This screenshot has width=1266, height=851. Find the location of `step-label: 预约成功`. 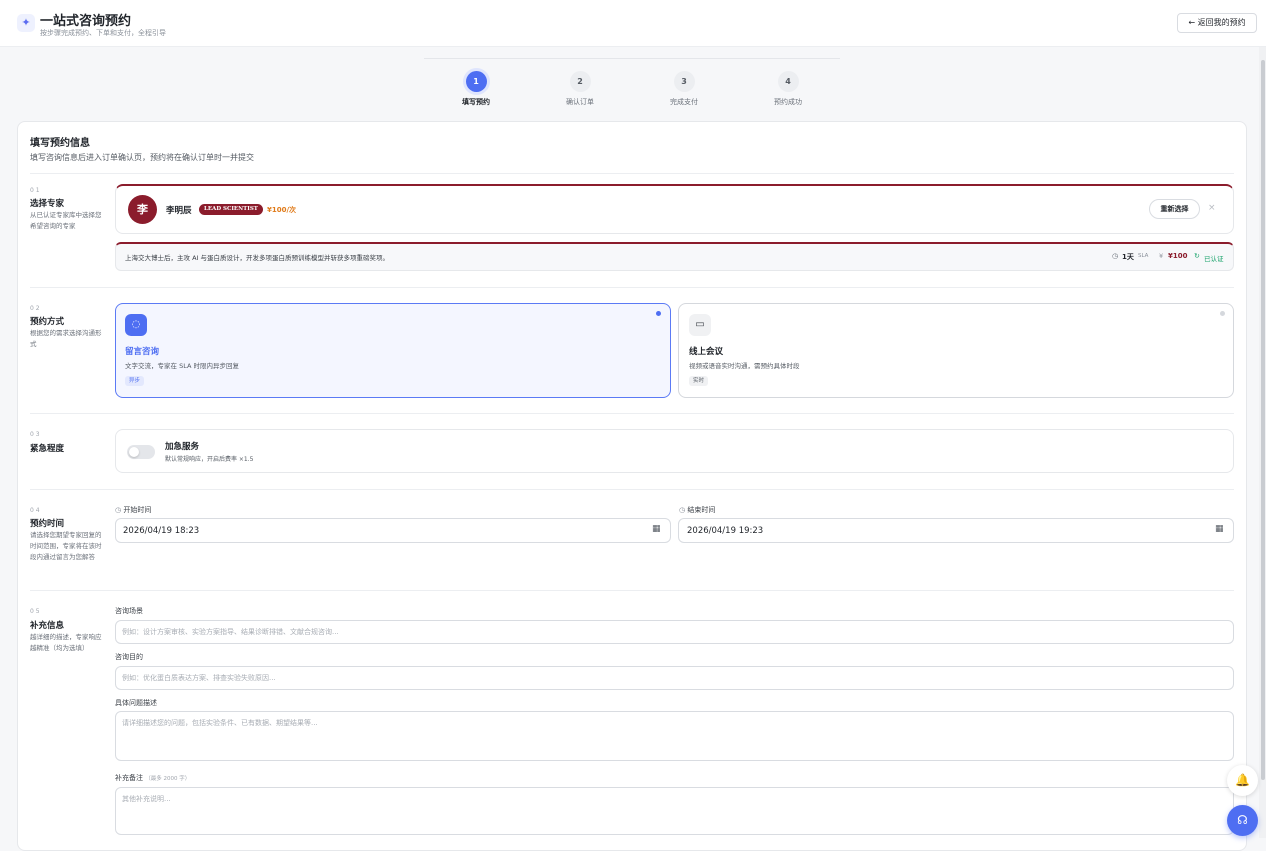

step-label: 预约成功 is located at coordinates (788, 102).